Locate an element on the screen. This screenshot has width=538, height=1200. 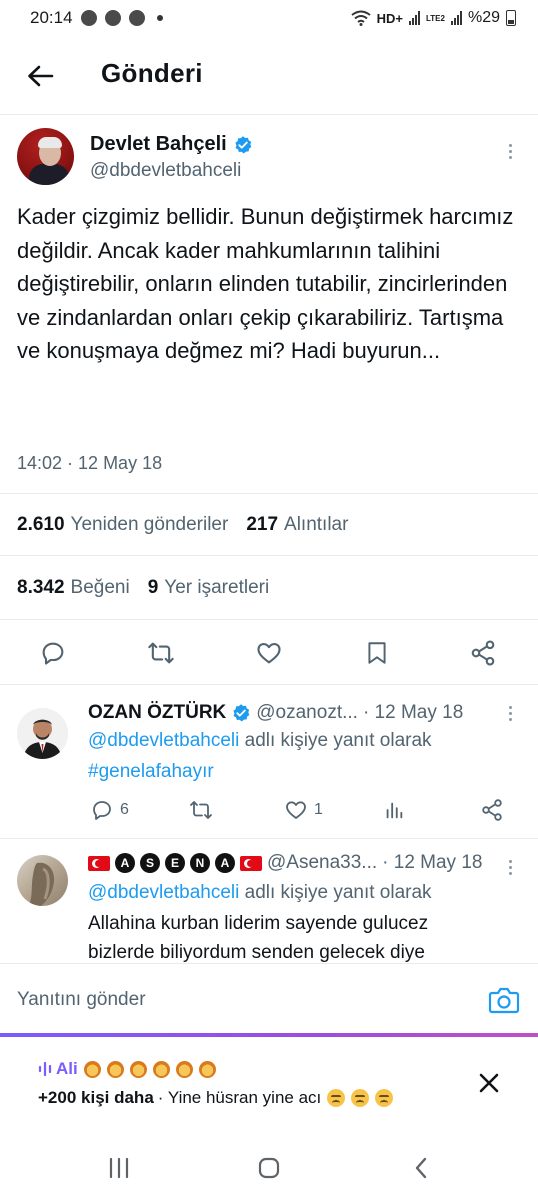
system-back-button is located at coordinates (421, 1168).